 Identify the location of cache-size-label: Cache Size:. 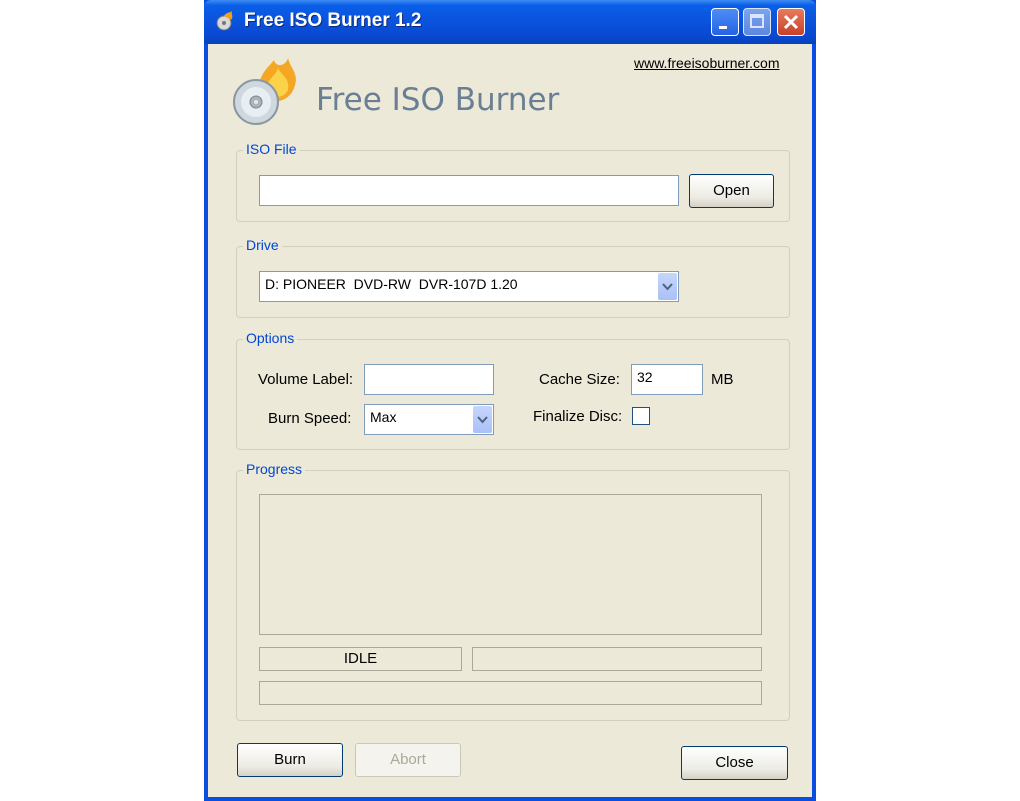
(579, 379).